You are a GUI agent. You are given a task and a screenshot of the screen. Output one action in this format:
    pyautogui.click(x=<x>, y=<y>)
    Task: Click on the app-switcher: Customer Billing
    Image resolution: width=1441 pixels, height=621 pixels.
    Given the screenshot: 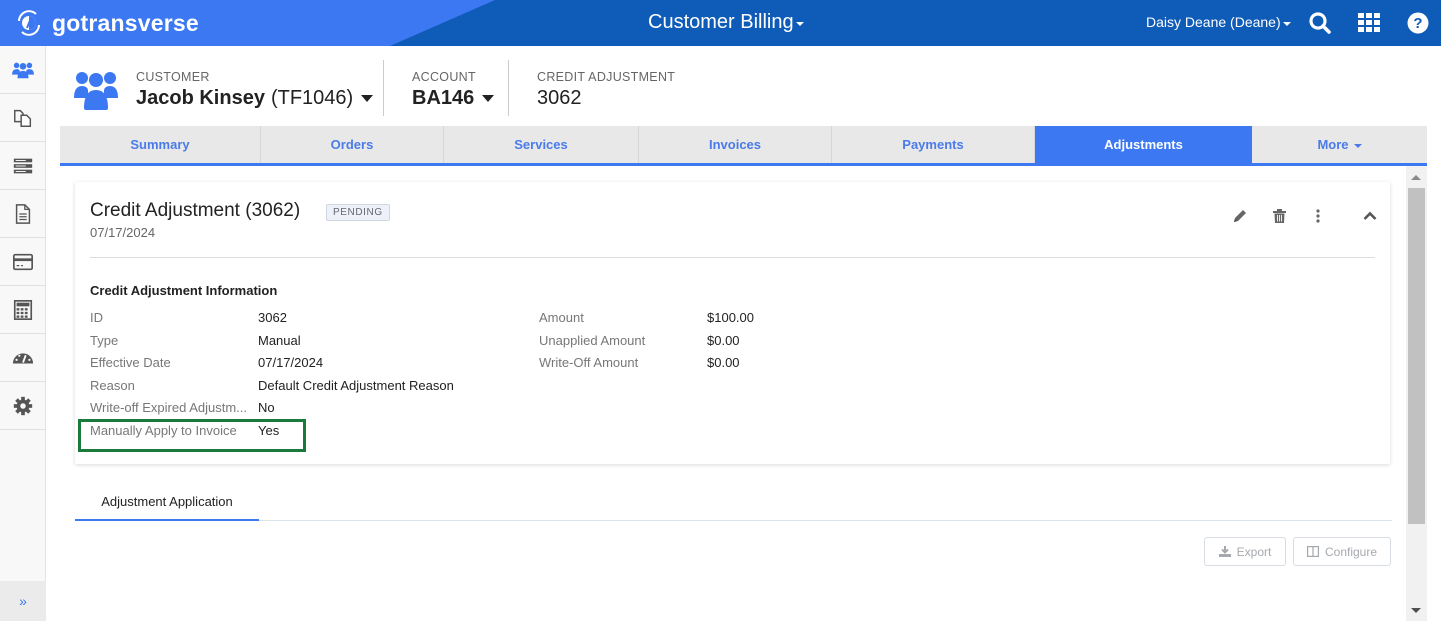 What is the action you would take?
    pyautogui.click(x=726, y=22)
    